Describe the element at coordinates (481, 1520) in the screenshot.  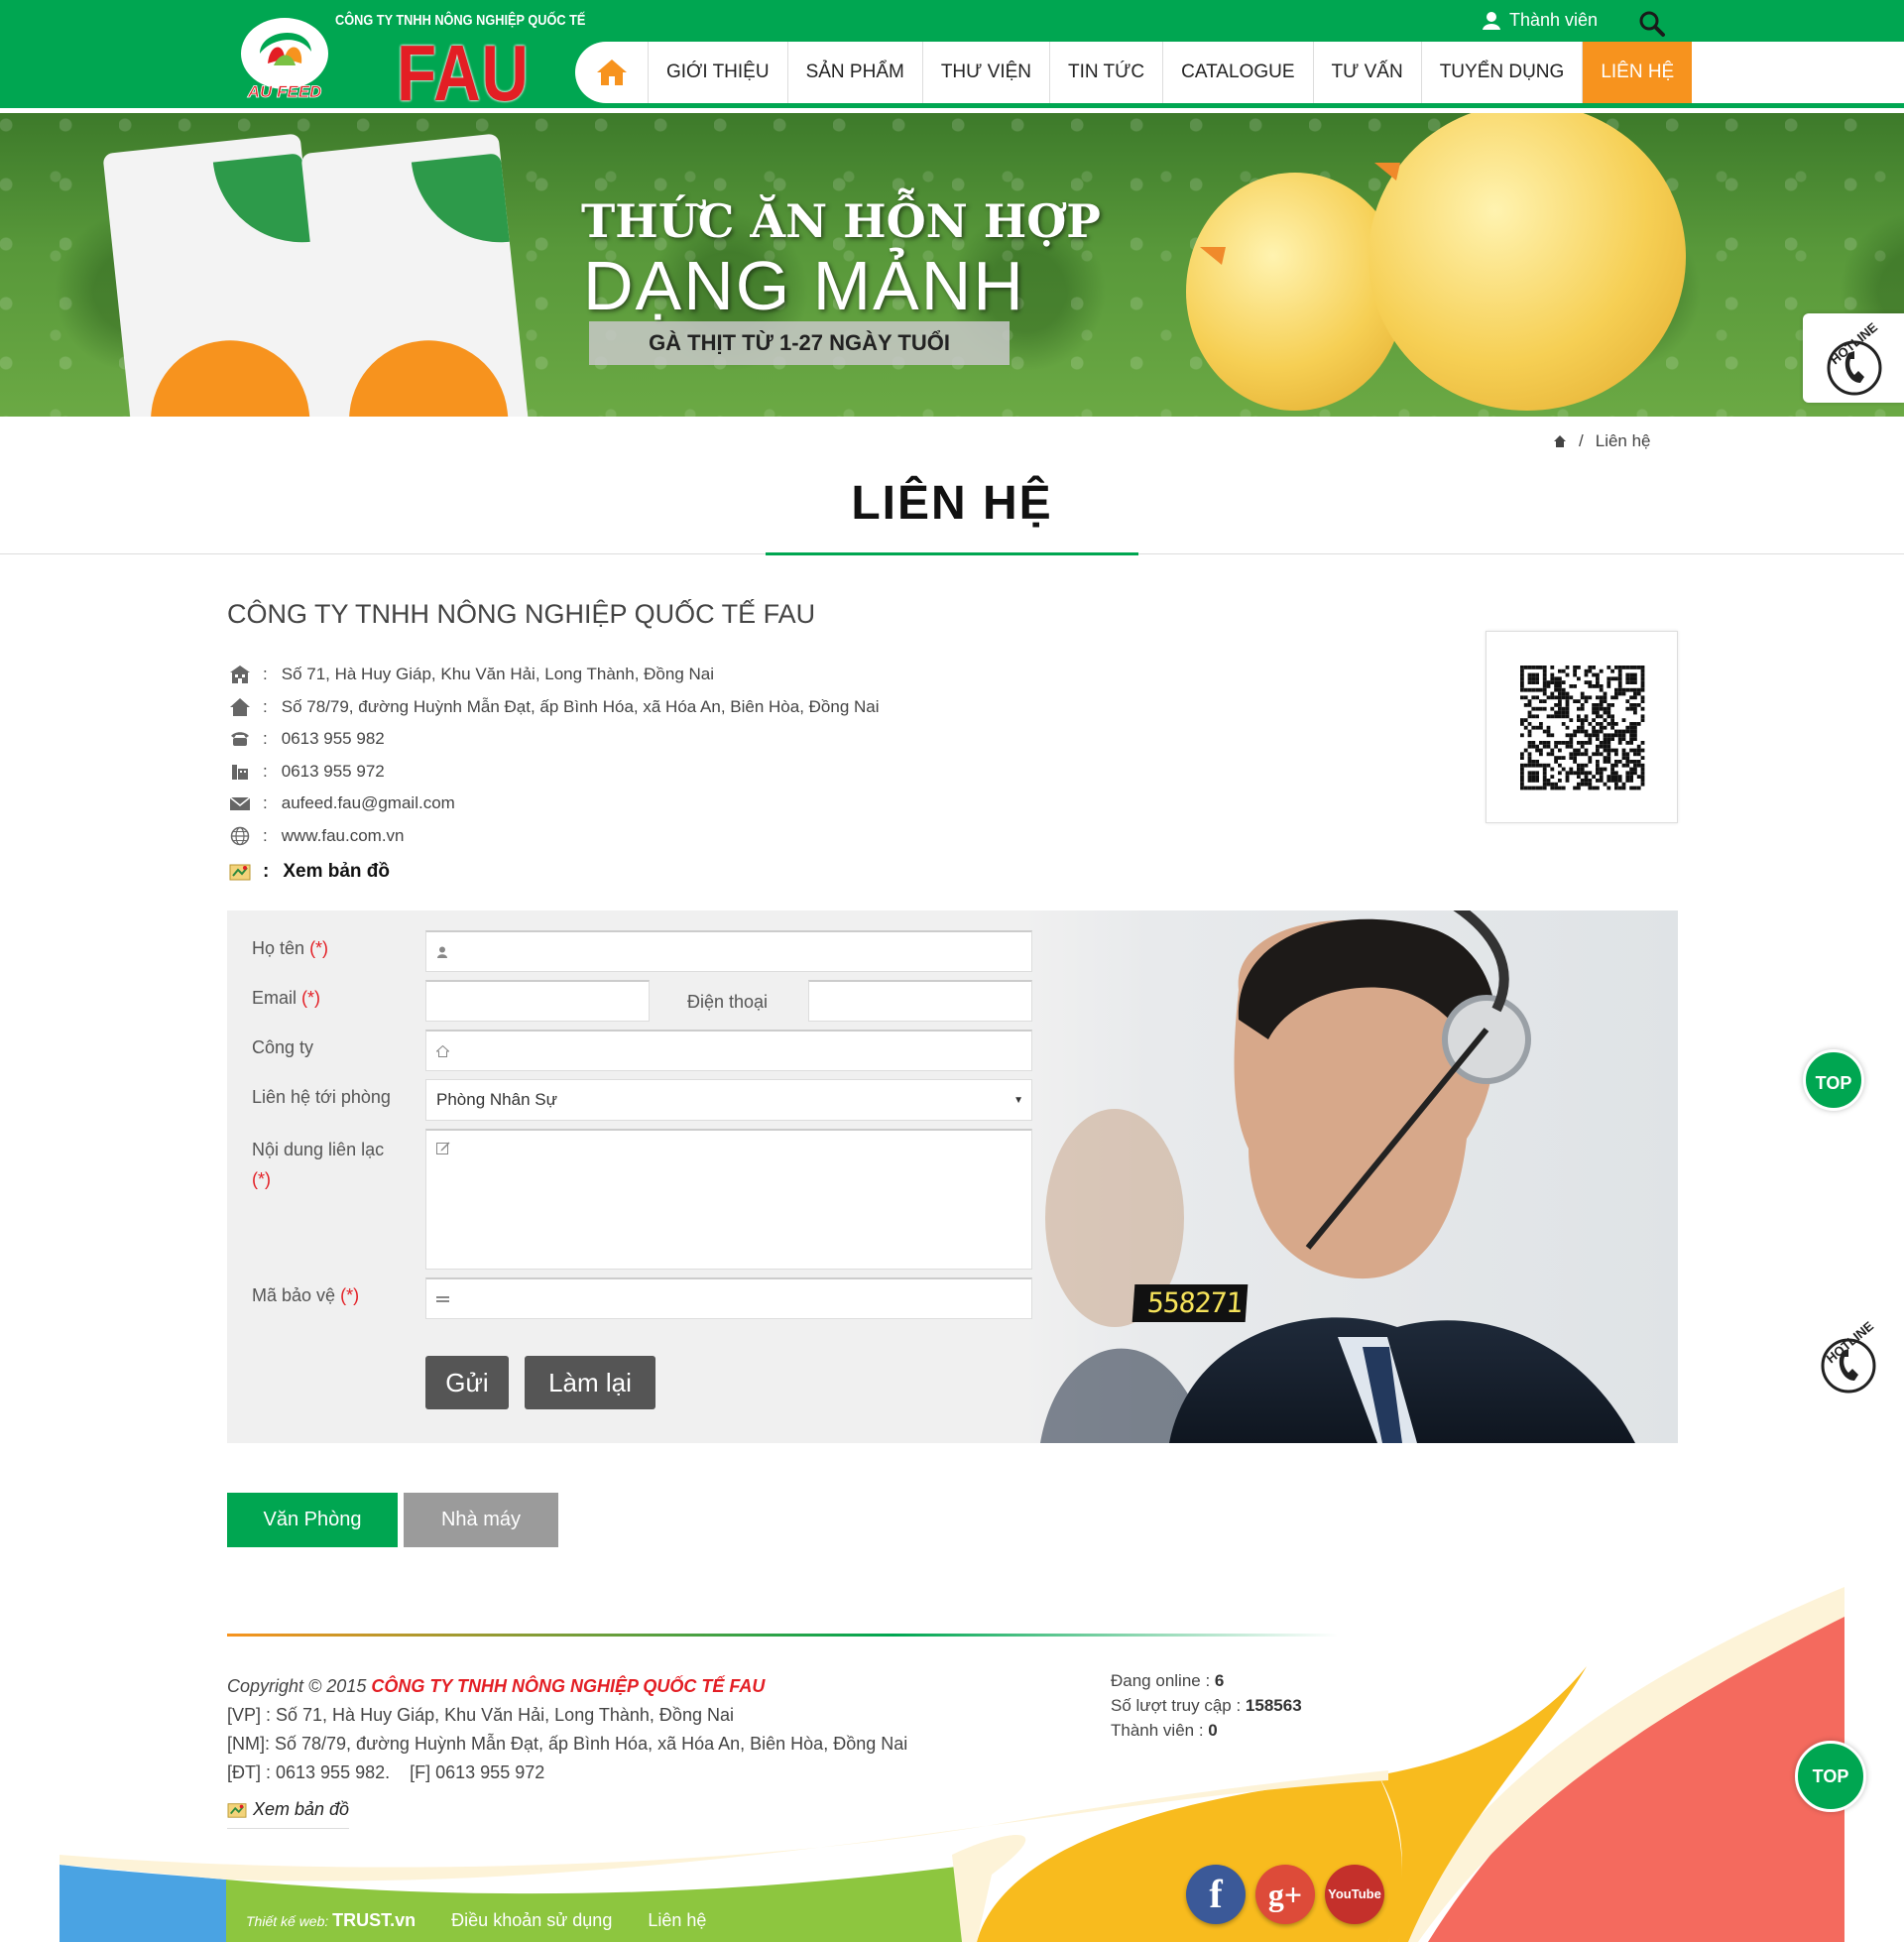
I see `tab-nha-may: Nhà máy` at that location.